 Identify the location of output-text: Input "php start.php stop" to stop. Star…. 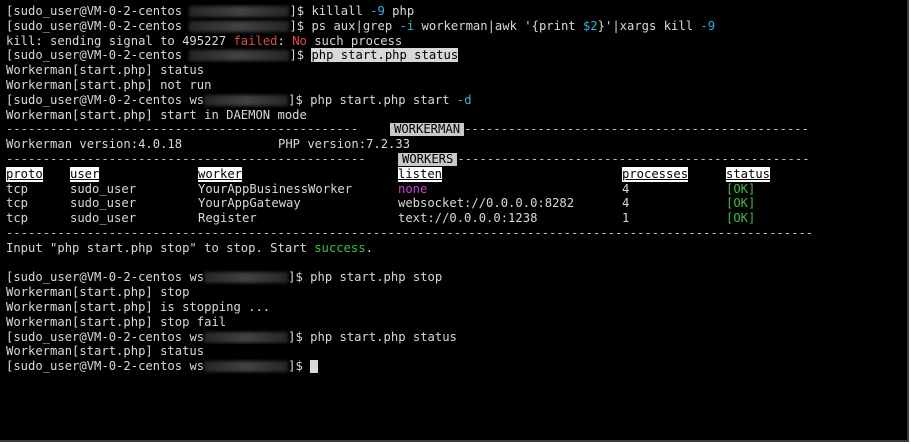
(160, 247).